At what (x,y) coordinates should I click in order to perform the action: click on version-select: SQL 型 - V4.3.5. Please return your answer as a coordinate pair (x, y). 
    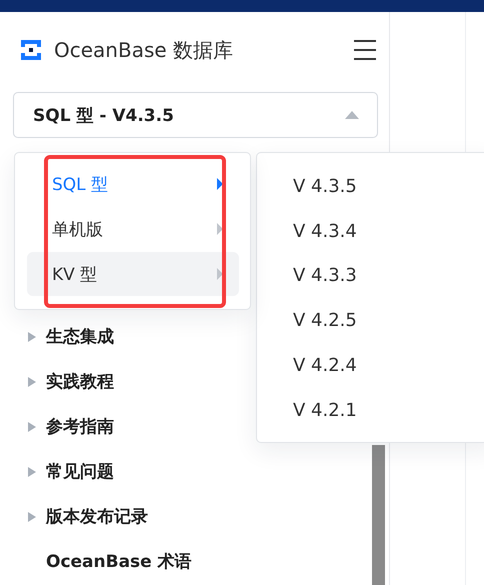
    Looking at the image, I should click on (195, 115).